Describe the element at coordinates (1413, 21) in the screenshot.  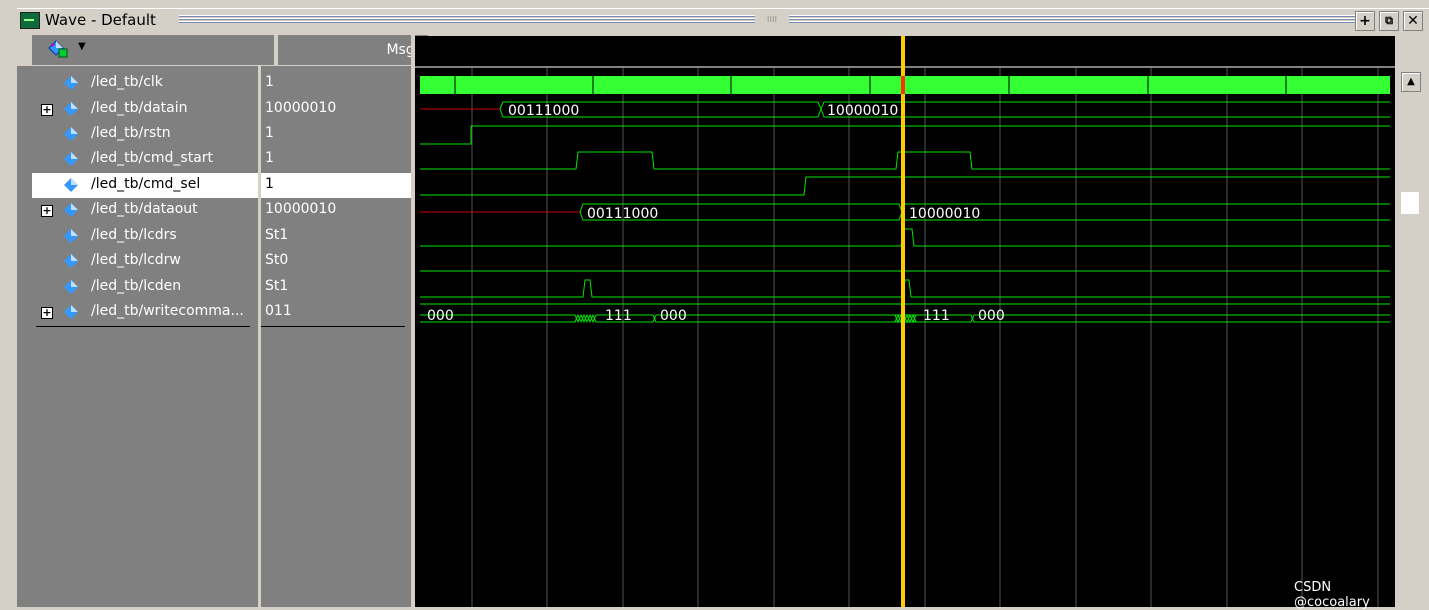
I see `close-icon: ✕` at that location.